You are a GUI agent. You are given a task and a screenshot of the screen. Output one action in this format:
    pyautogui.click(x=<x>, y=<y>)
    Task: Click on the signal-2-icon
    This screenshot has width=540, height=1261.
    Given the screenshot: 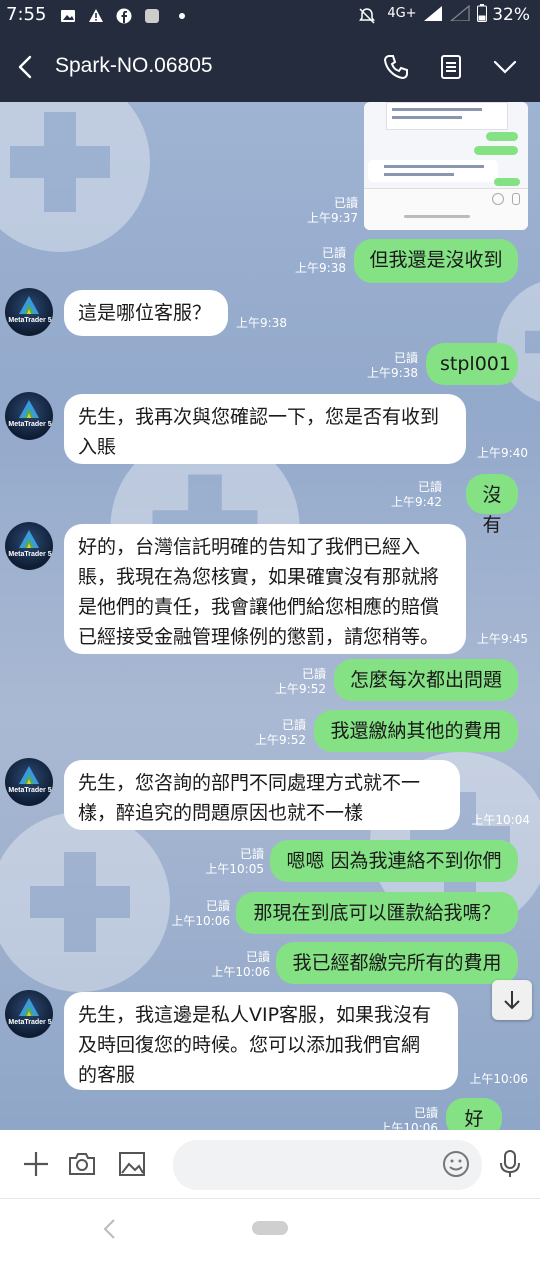 What is the action you would take?
    pyautogui.click(x=459, y=13)
    